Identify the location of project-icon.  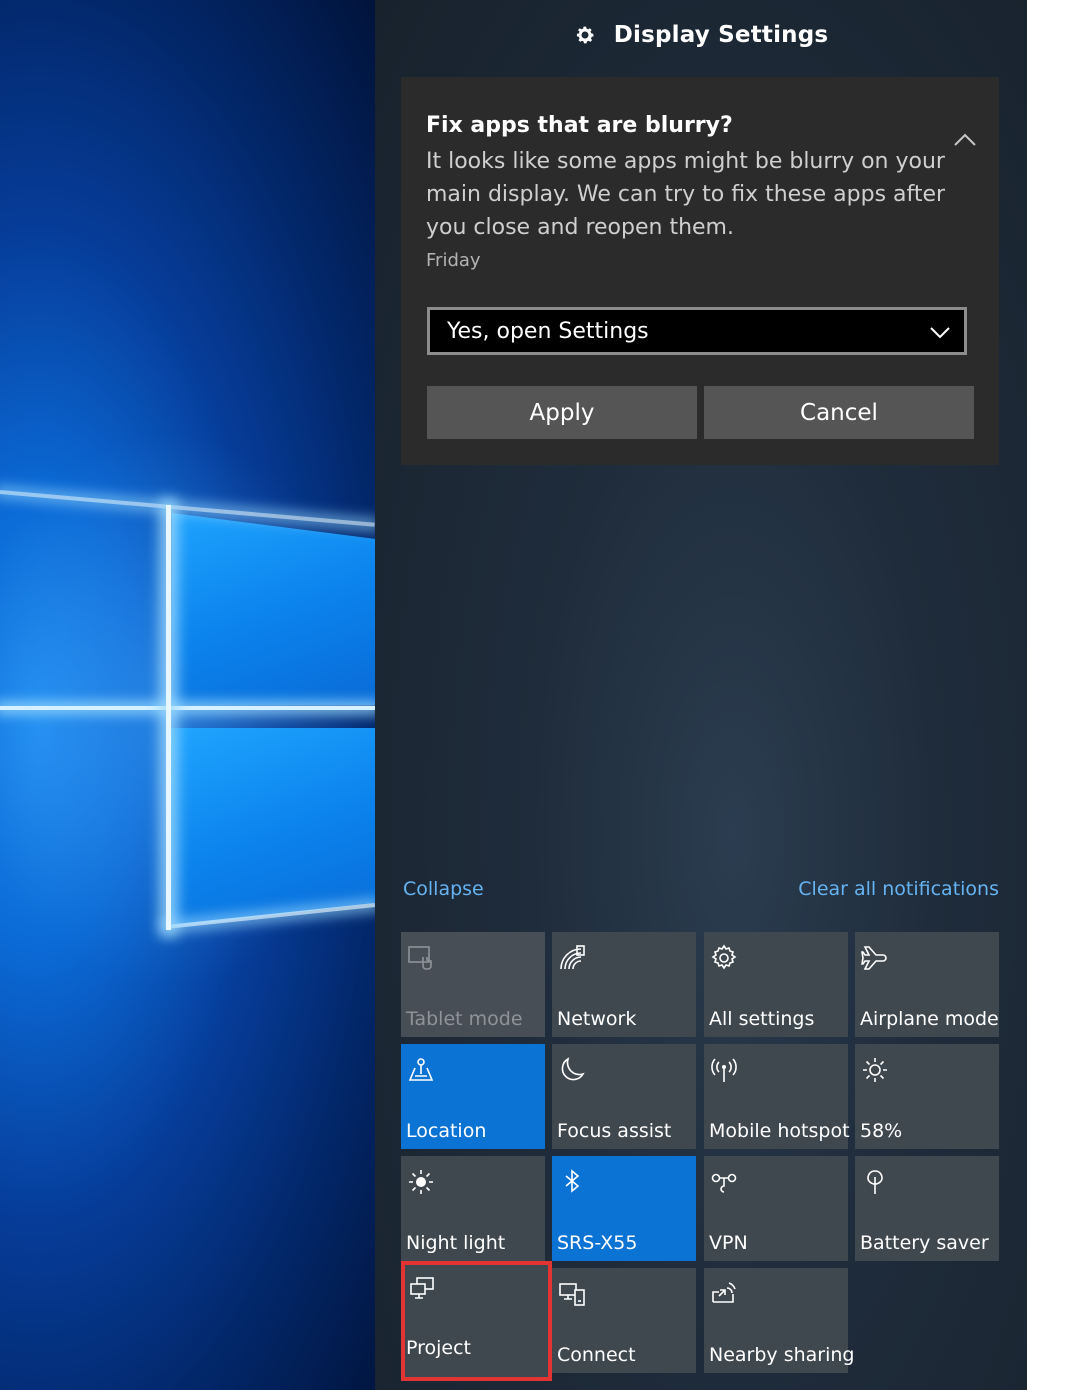
(422, 1288).